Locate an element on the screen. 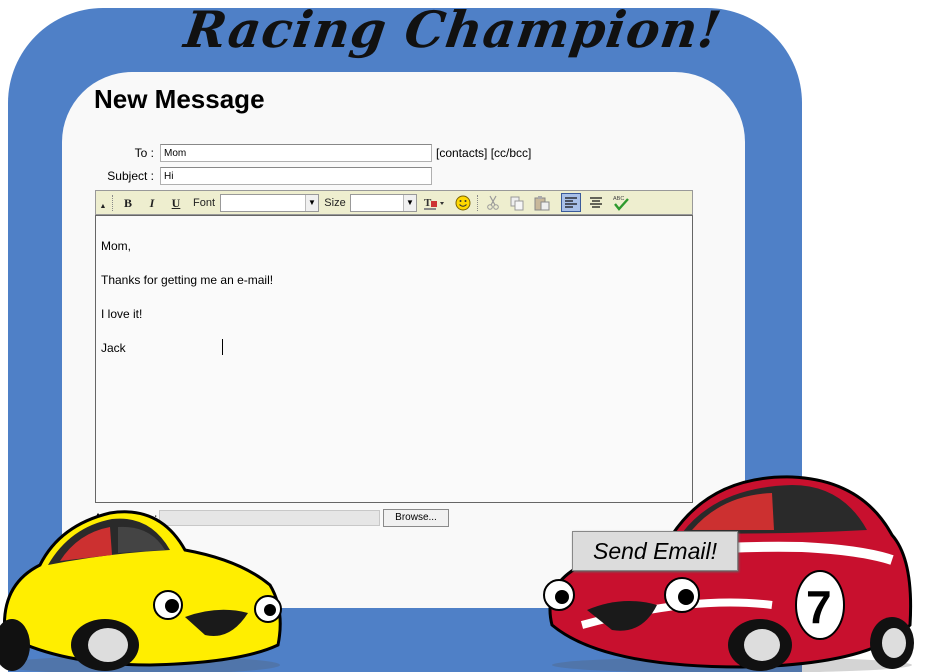 The width and height of the screenshot is (926, 672). size-select: ▼ is located at coordinates (383, 203).